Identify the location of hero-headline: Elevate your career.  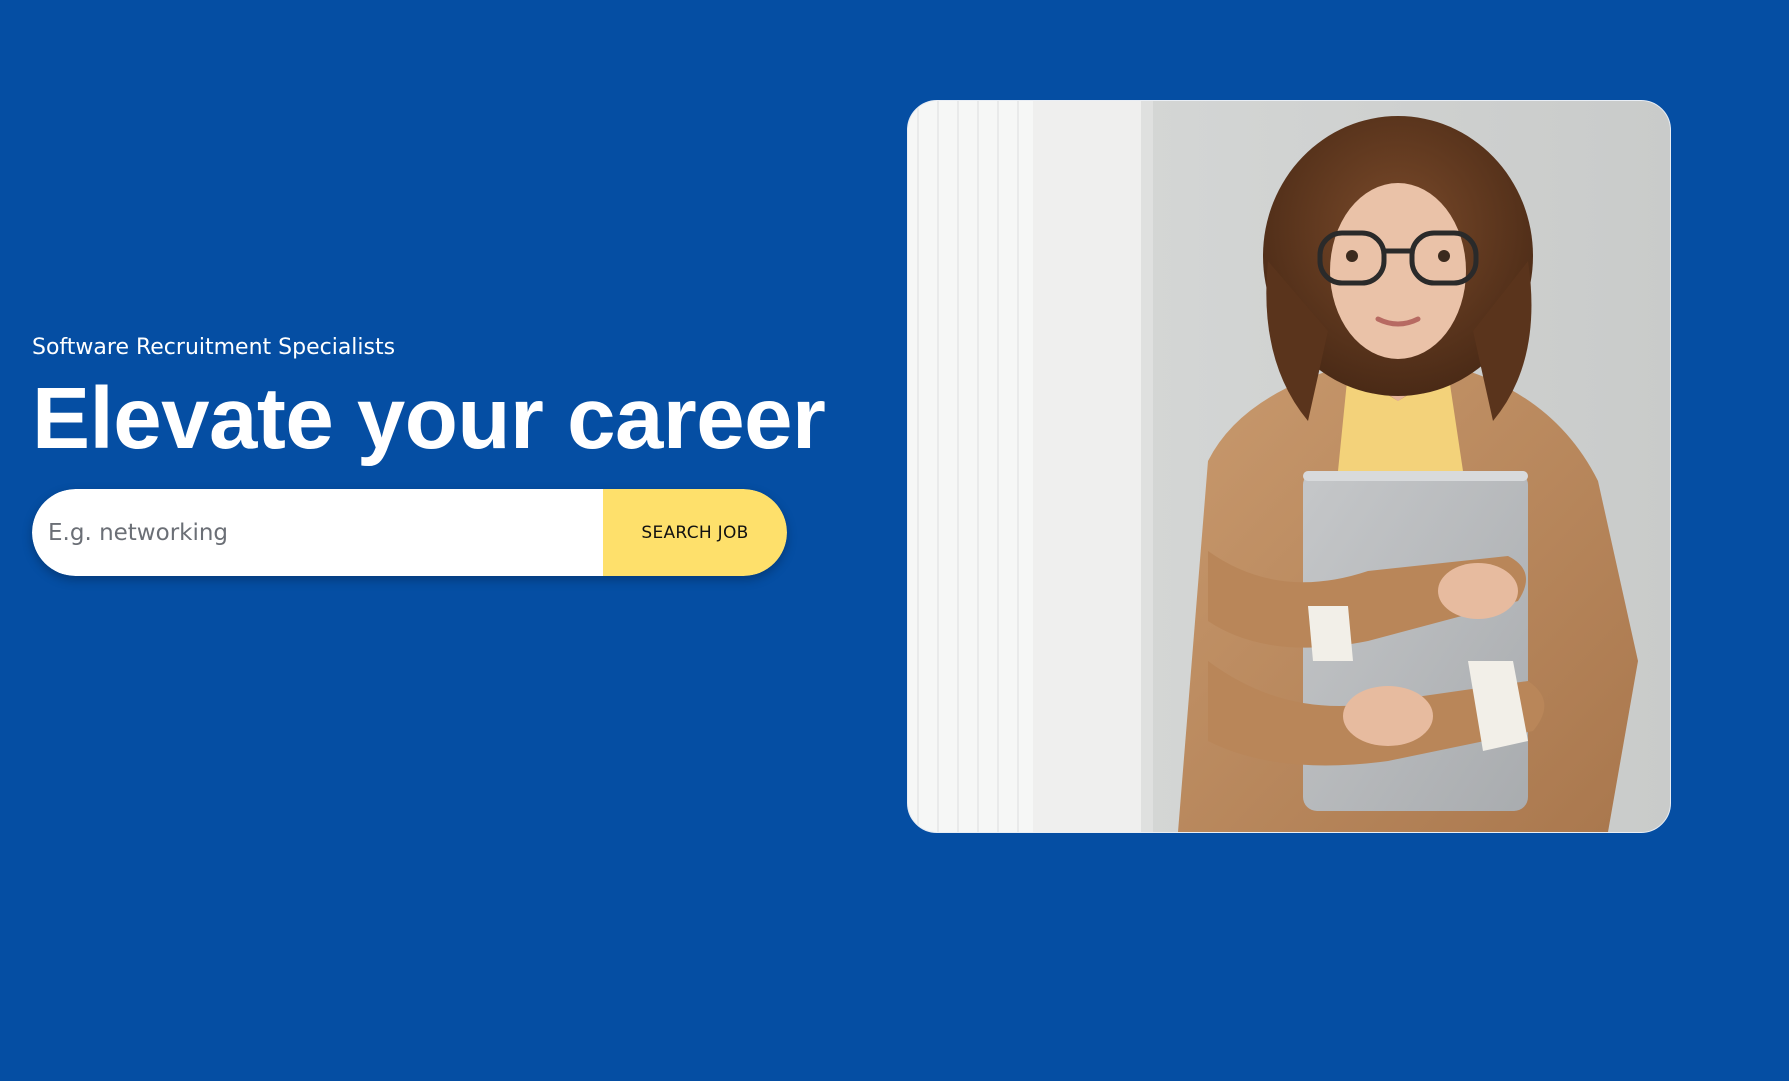
(429, 418).